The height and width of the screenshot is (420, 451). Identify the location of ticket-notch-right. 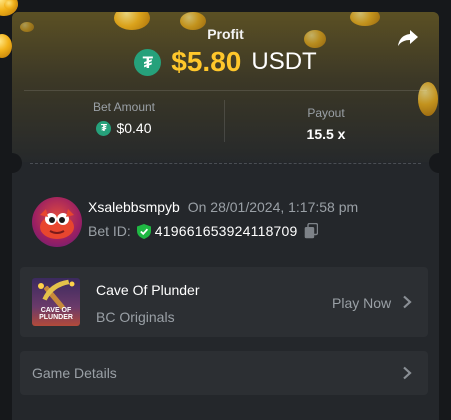
(434, 163).